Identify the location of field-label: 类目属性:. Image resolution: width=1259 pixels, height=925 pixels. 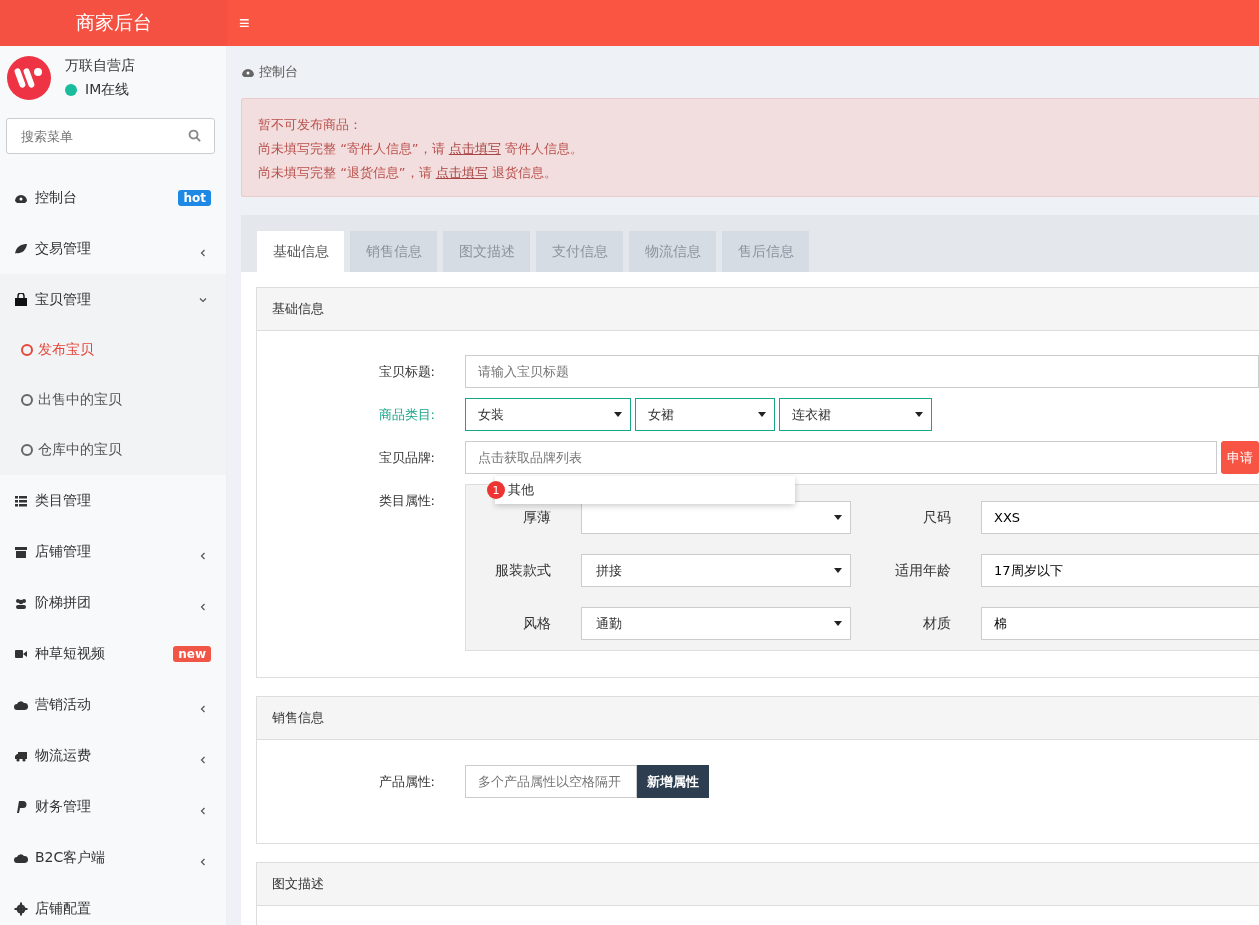
(406, 501).